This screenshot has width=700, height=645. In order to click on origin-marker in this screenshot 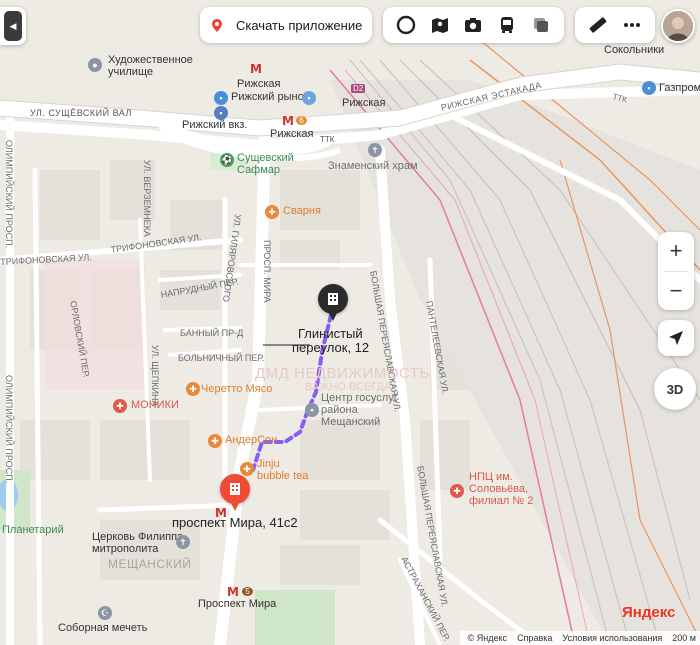, I will do `click(235, 492)`.